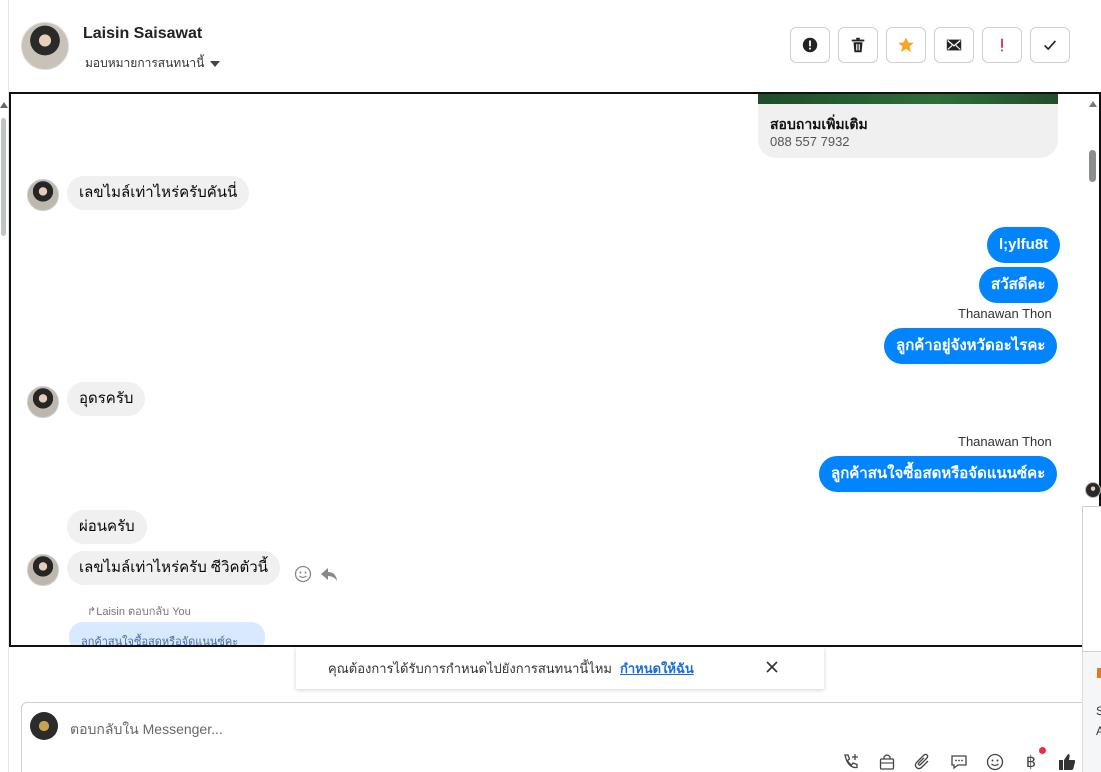 Image resolution: width=1101 pixels, height=772 pixels. I want to click on conversation-header: Laisin Saisawat มอบหมายการสนทนานี้, so click(555, 46).